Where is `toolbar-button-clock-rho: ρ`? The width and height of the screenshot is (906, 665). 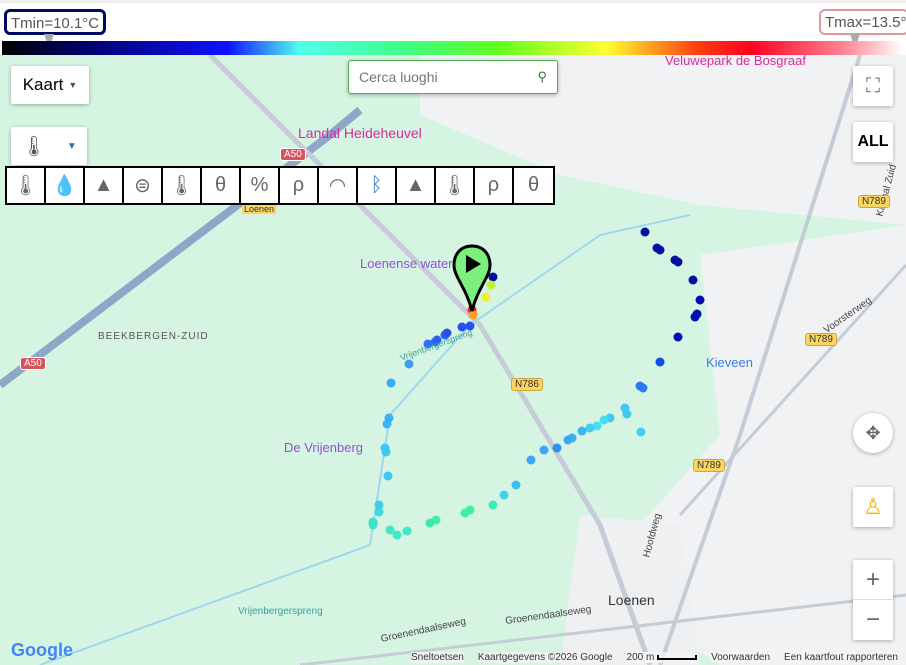 toolbar-button-clock-rho: ρ is located at coordinates (494, 185).